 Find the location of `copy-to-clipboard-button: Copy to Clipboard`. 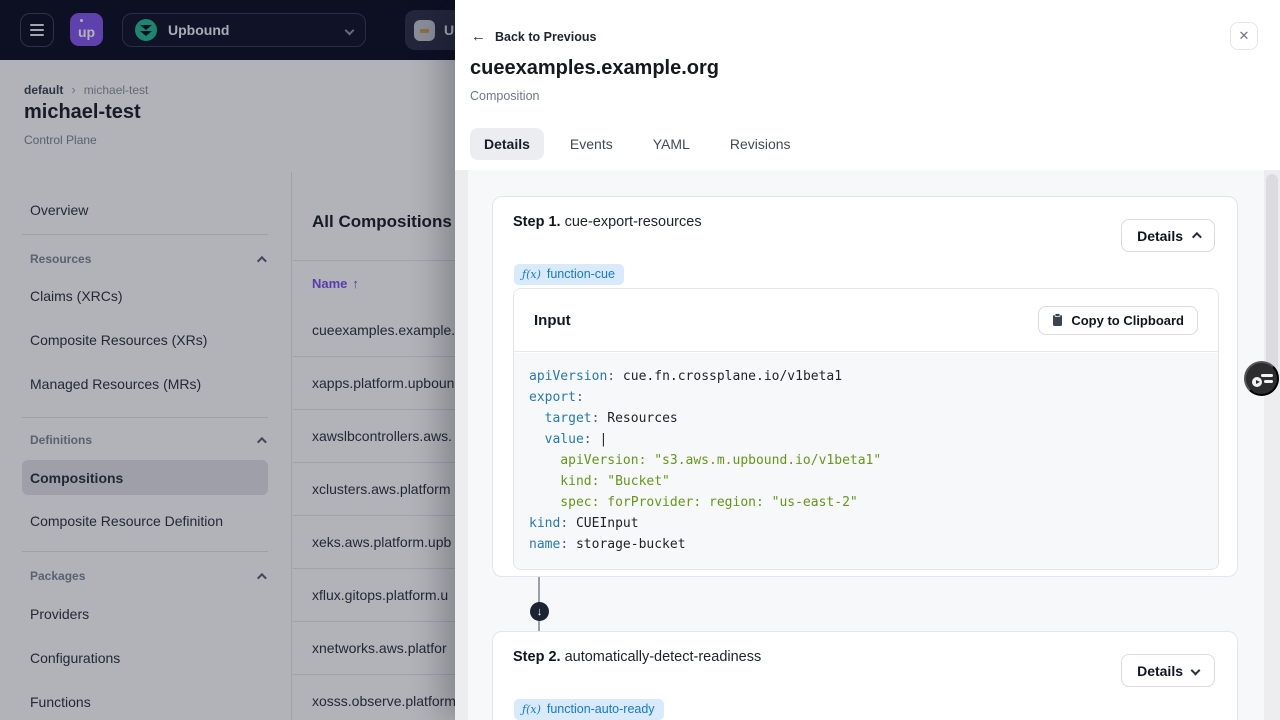

copy-to-clipboard-button: Copy to Clipboard is located at coordinates (1118, 320).